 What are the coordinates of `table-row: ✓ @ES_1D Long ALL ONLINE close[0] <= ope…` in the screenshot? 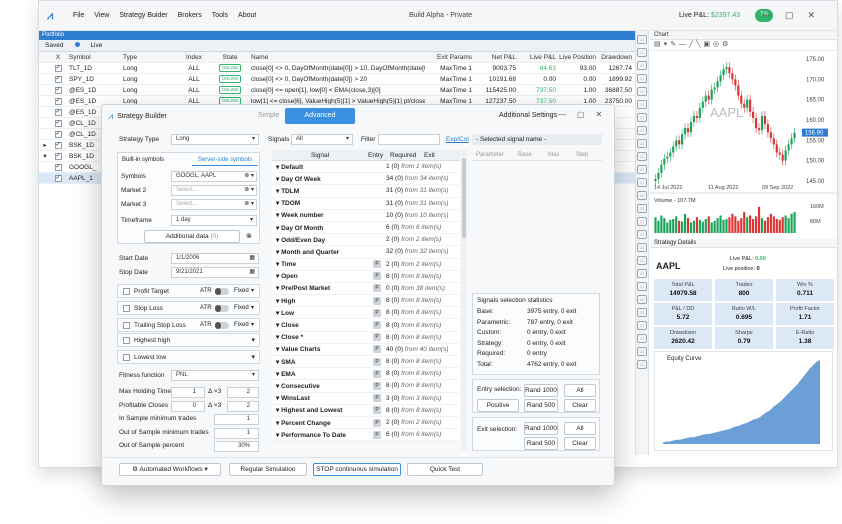 It's located at (337, 90).